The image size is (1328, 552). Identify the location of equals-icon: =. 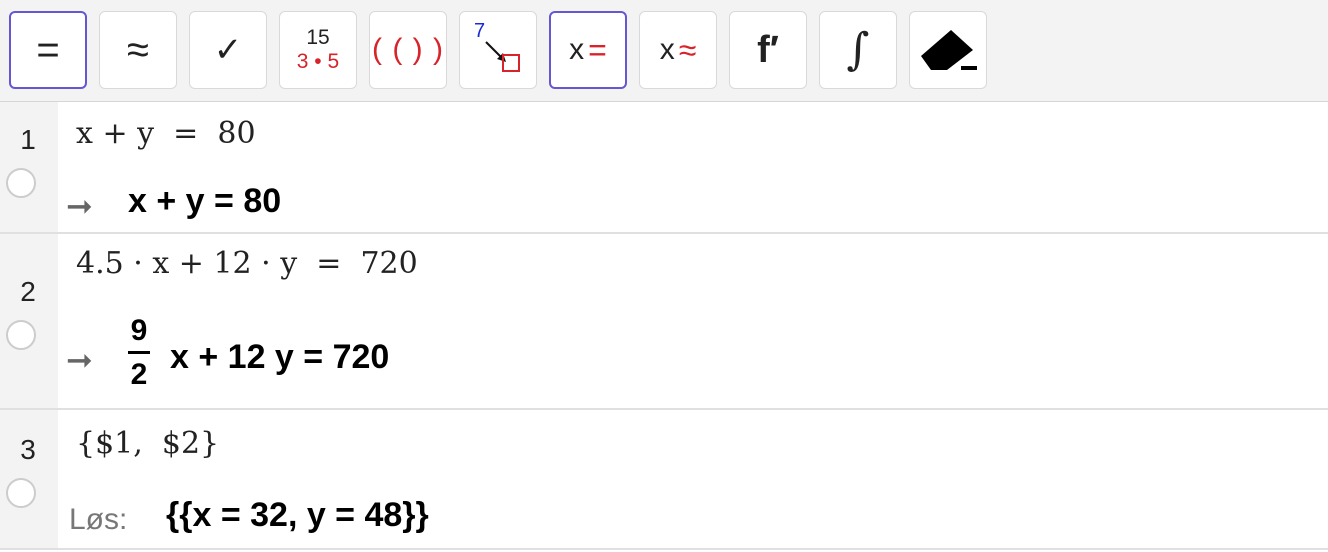
(48, 50).